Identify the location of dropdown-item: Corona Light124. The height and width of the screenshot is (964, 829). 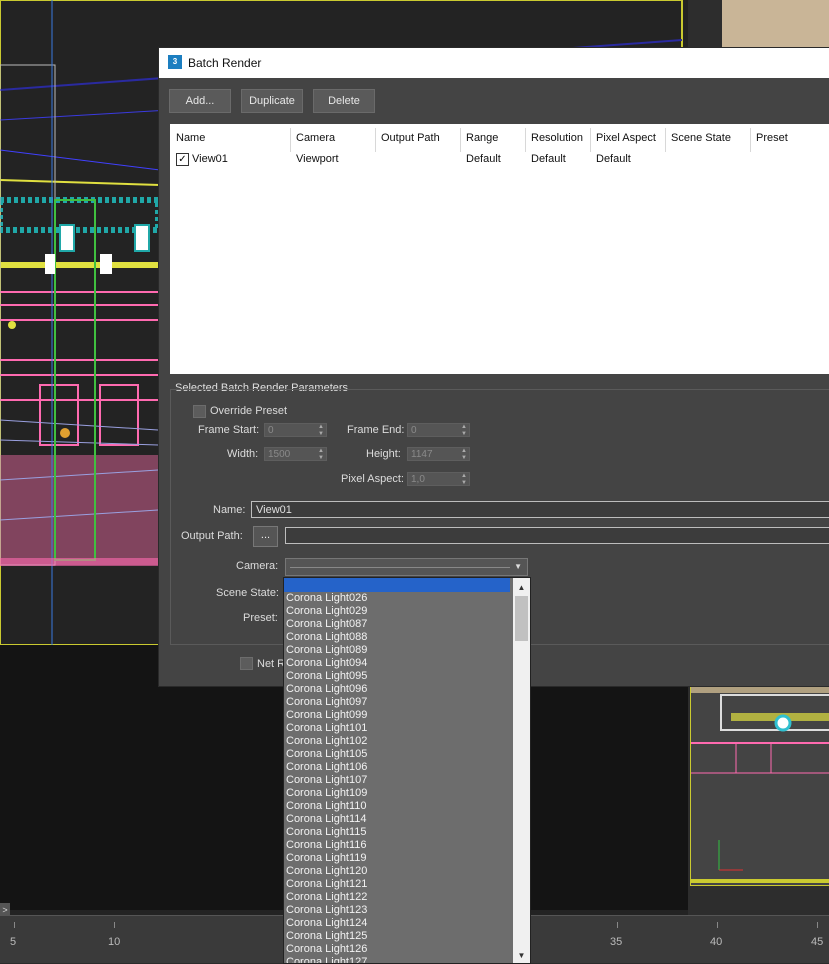
(398, 923).